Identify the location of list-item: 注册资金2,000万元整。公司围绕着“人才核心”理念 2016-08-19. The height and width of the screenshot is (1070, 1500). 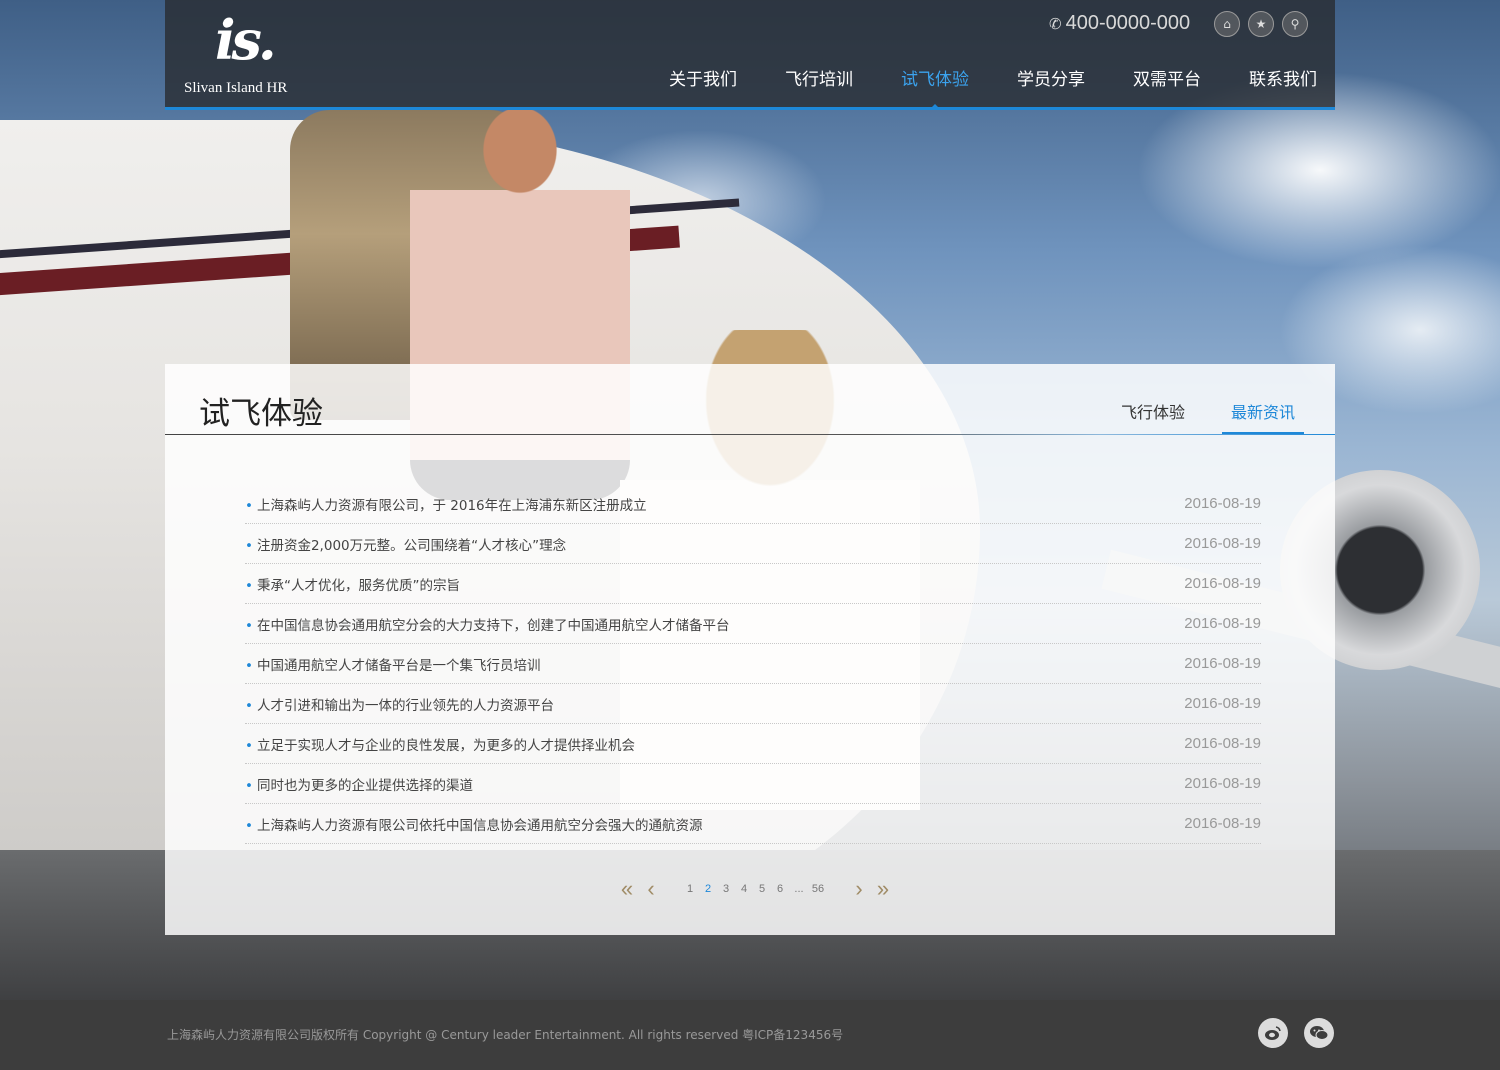
(753, 544).